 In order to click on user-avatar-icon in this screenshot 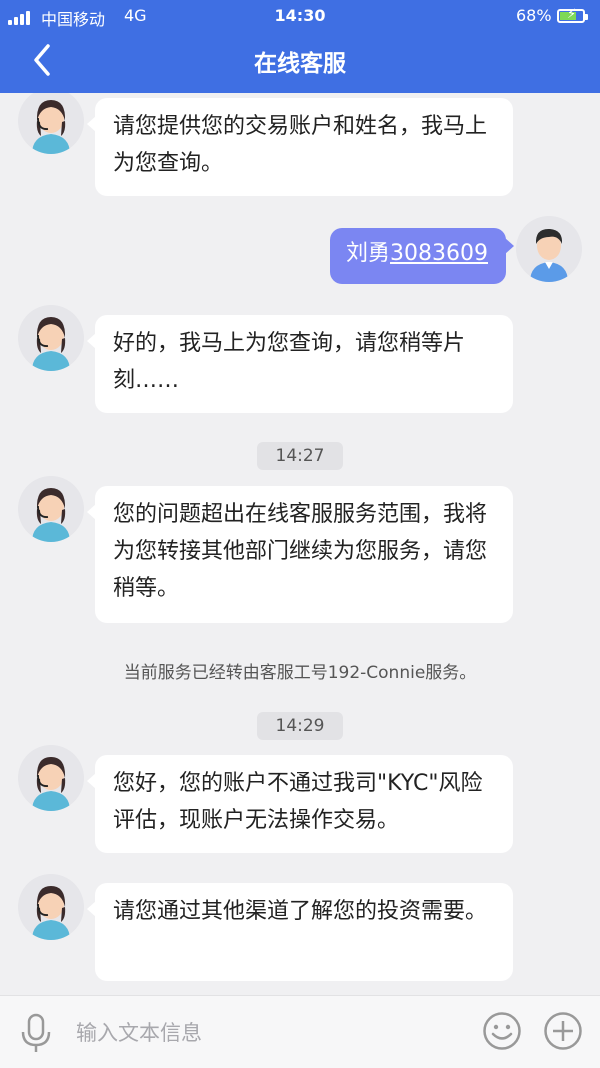, I will do `click(549, 249)`.